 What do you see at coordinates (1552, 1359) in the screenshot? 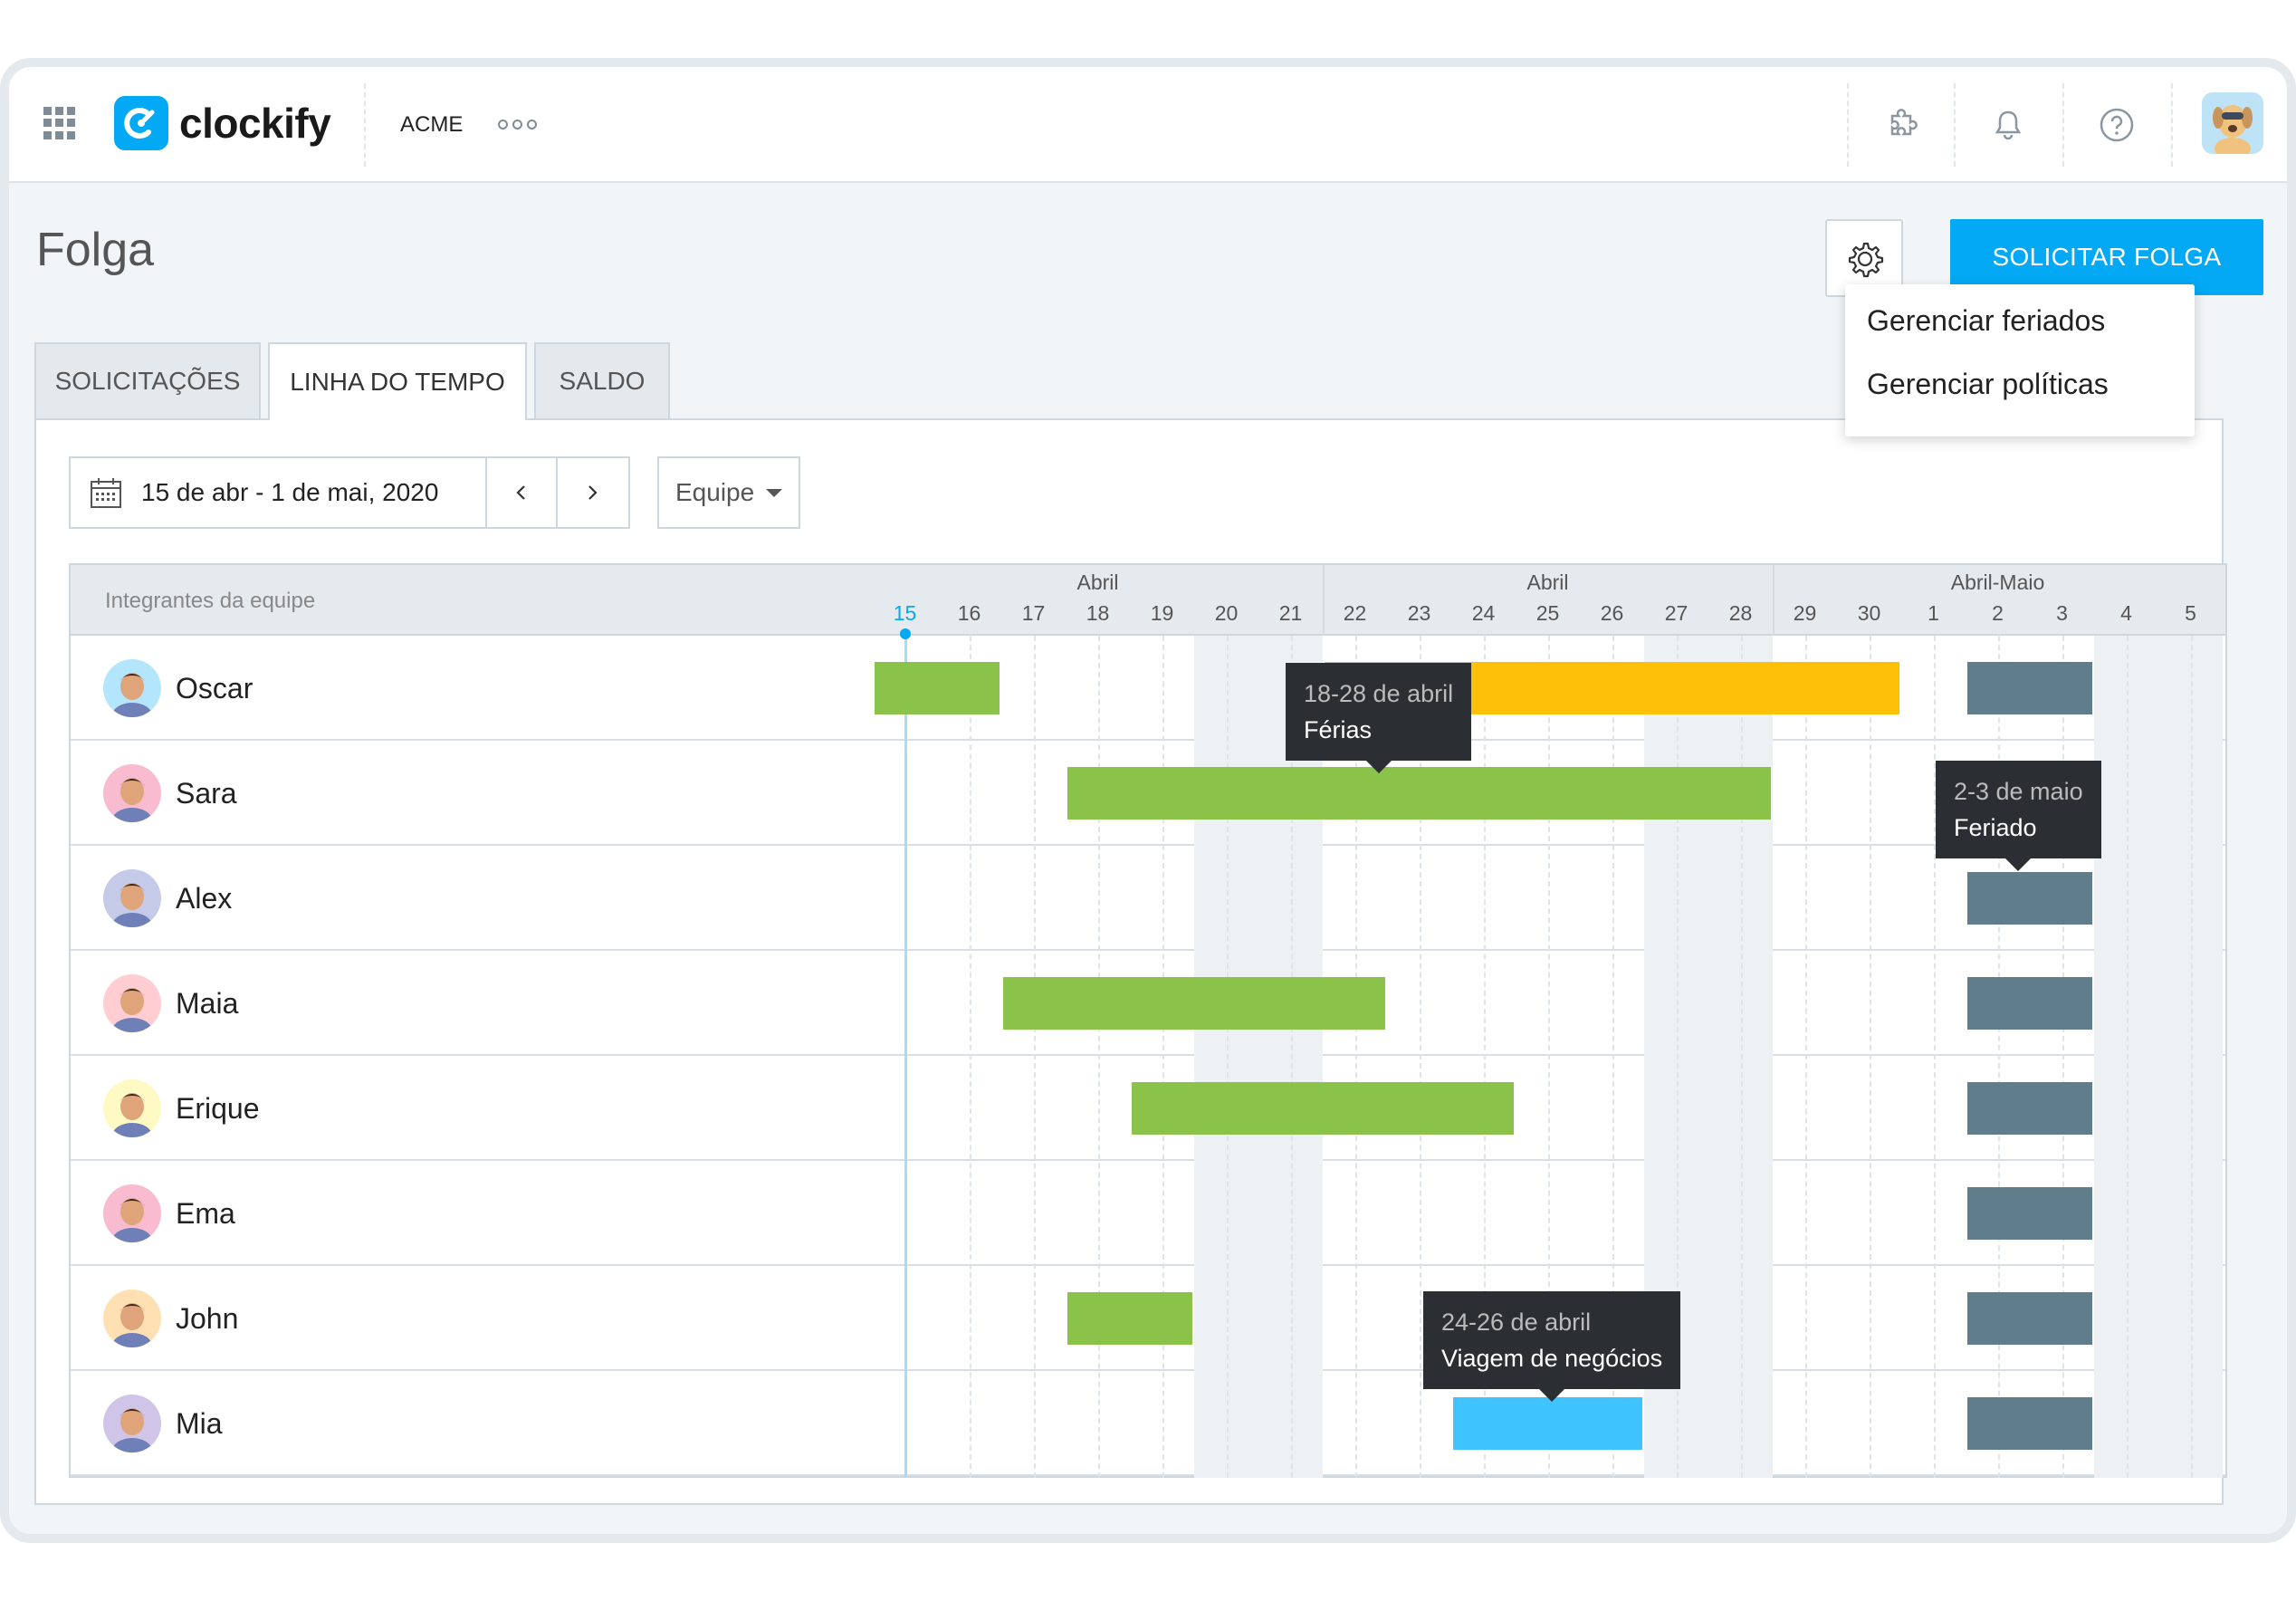
I see `tooltip-label: Viagem de negócios` at bounding box center [1552, 1359].